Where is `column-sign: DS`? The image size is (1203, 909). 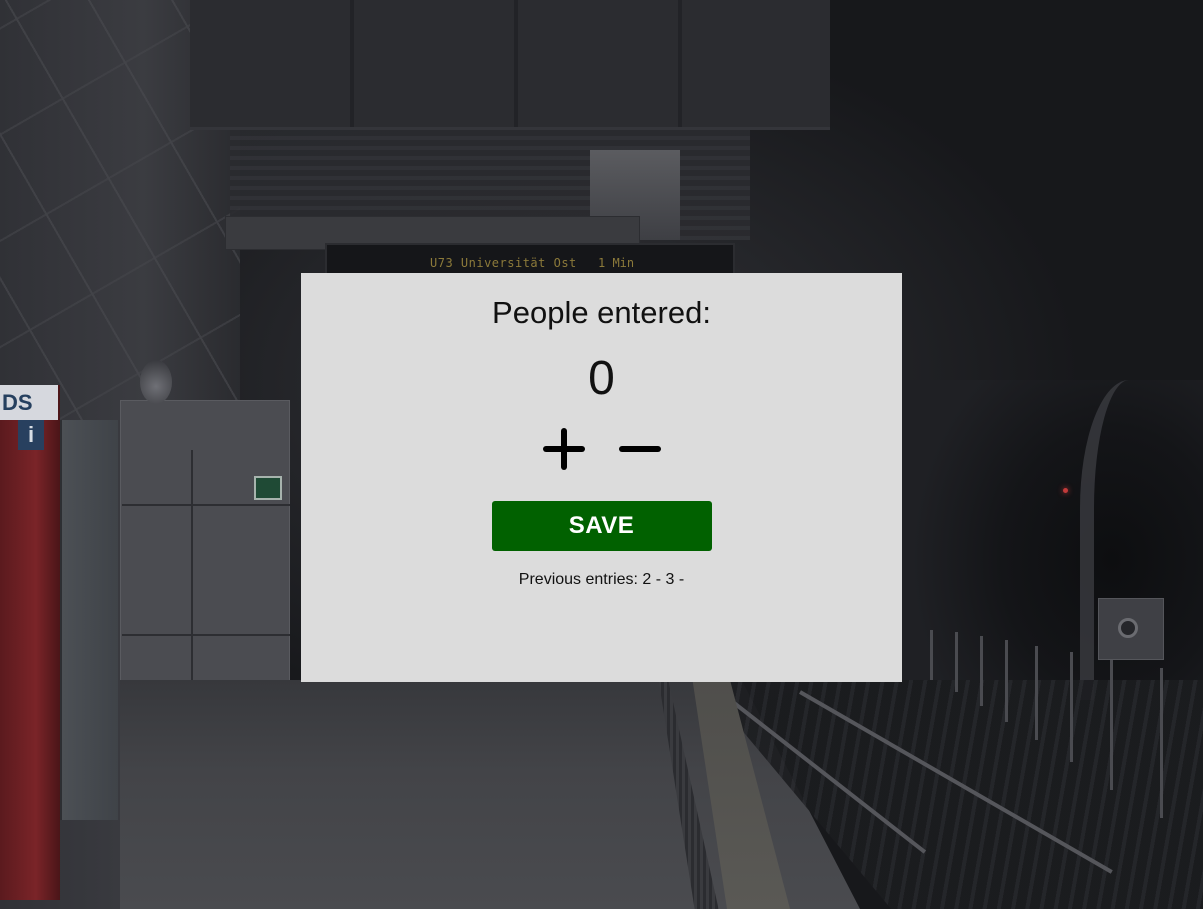 column-sign: DS is located at coordinates (29, 402).